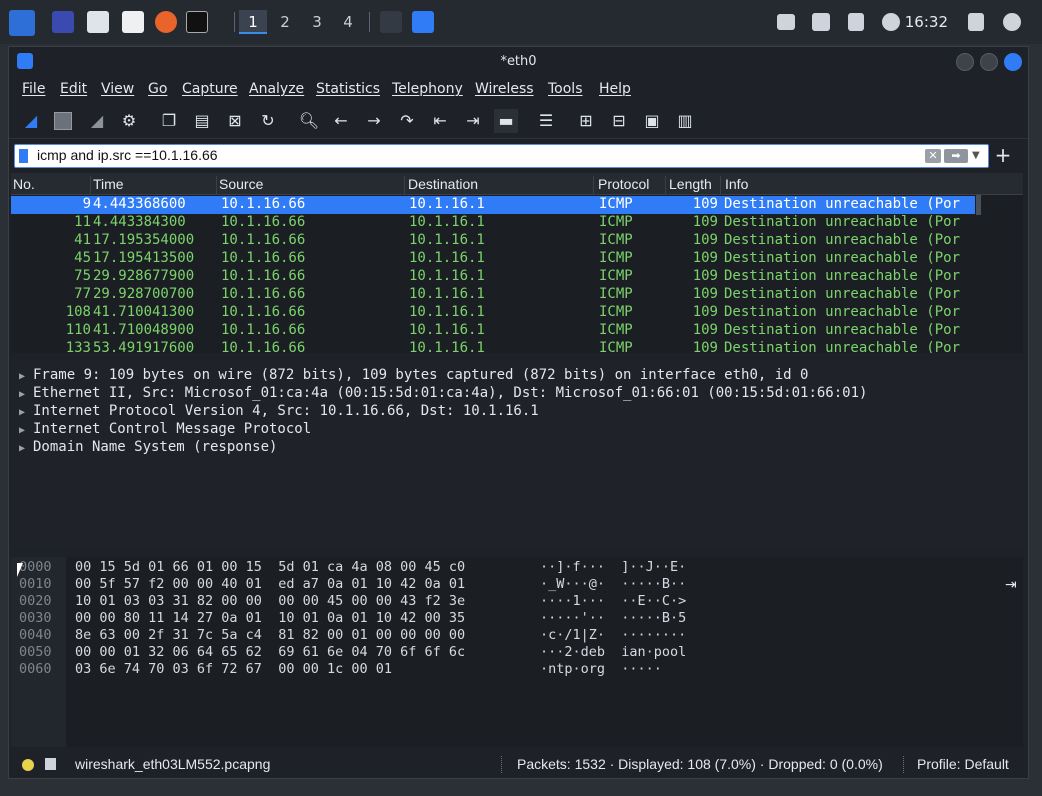  I want to click on workspace-3: 3, so click(317, 22).